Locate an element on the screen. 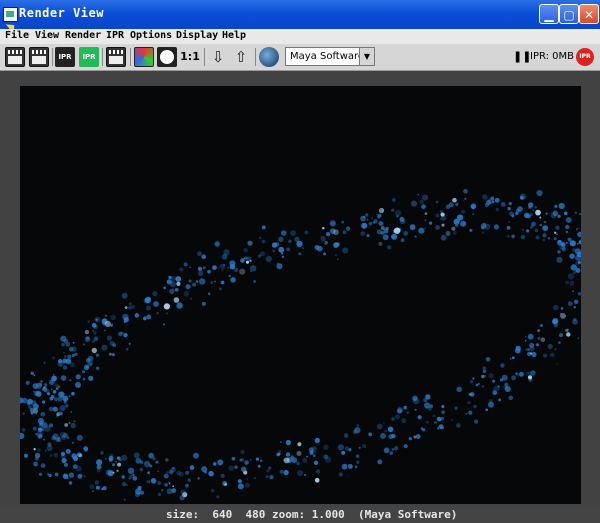  snapshot-icon is located at coordinates (116, 57).